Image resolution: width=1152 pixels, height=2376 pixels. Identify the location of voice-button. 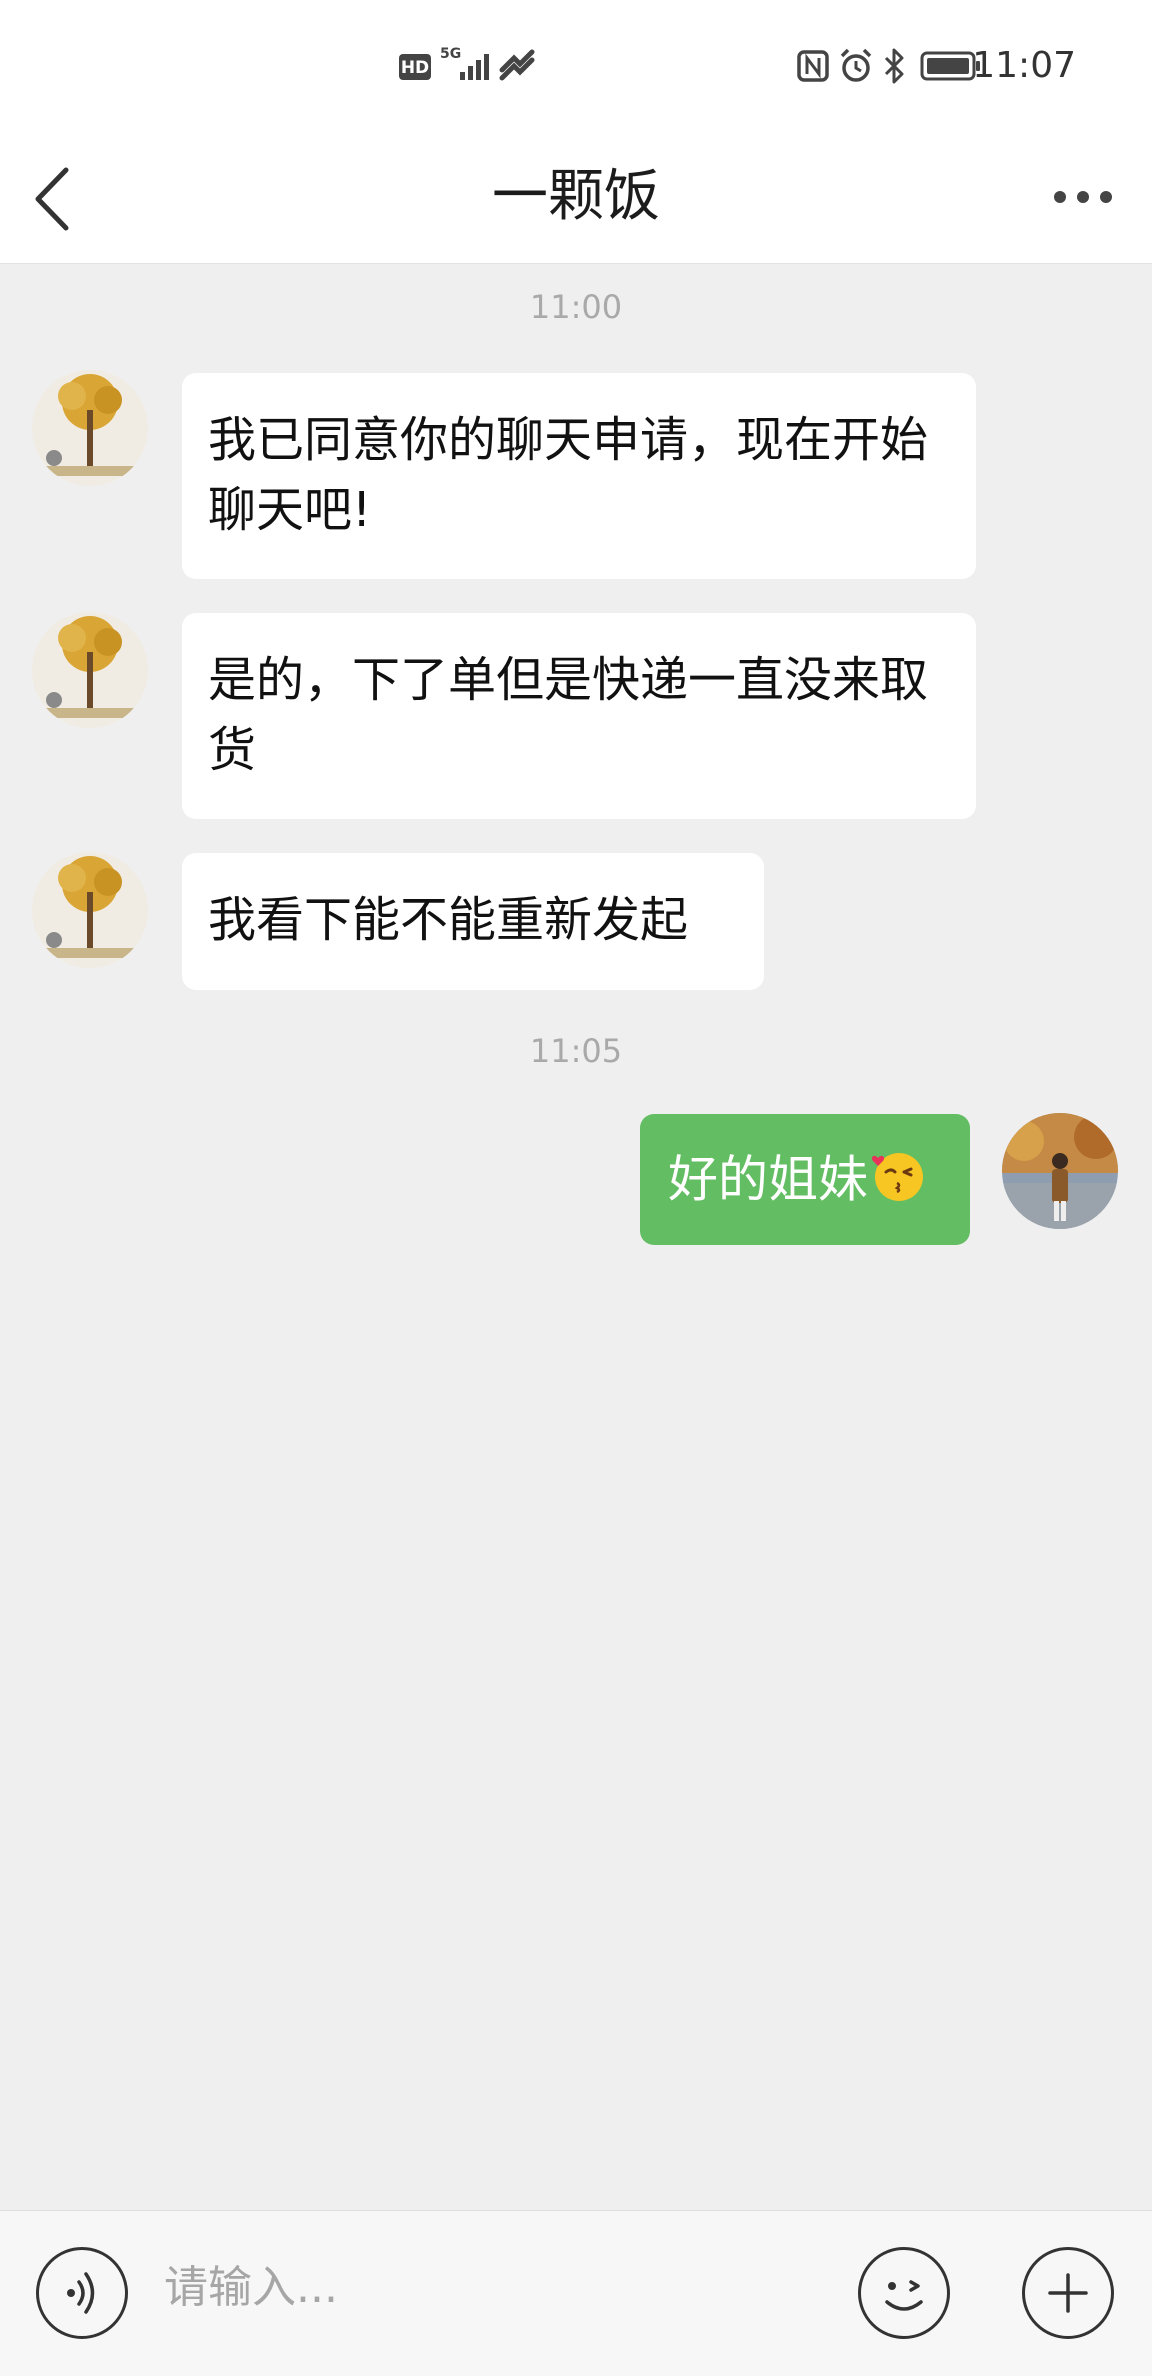
(82, 2293).